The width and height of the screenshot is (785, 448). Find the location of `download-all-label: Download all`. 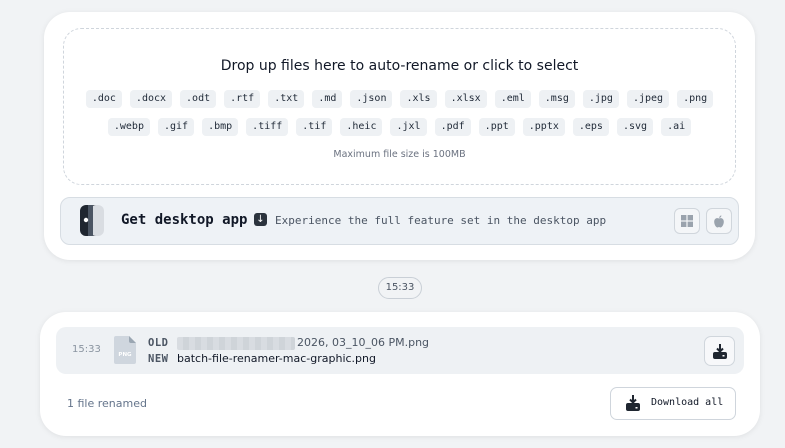

download-all-label: Download all is located at coordinates (687, 402).